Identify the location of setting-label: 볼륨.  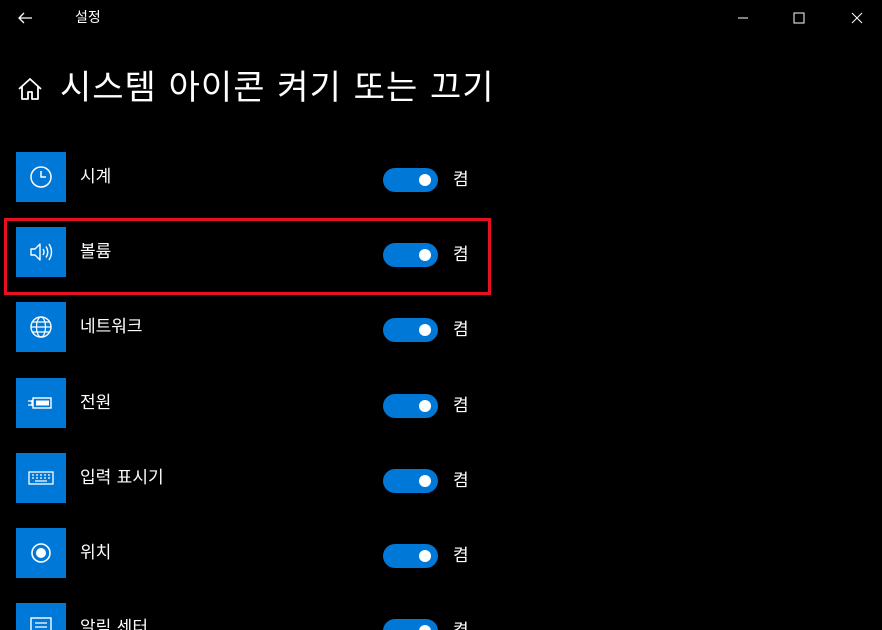
(96, 252).